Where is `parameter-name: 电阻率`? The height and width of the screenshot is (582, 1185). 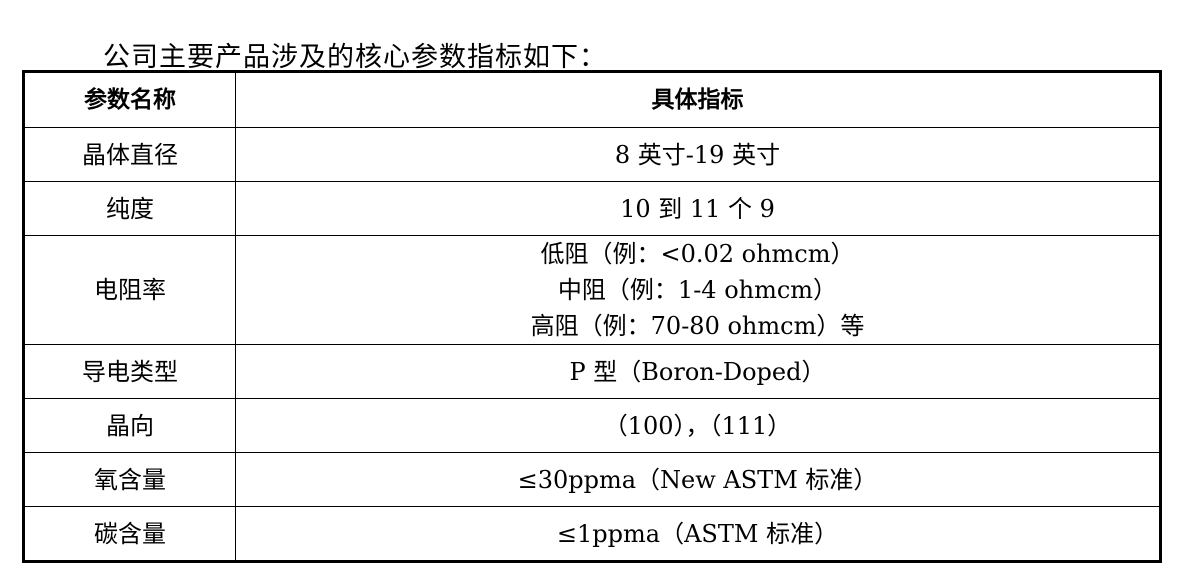
parameter-name: 电阻率 is located at coordinates (129, 290).